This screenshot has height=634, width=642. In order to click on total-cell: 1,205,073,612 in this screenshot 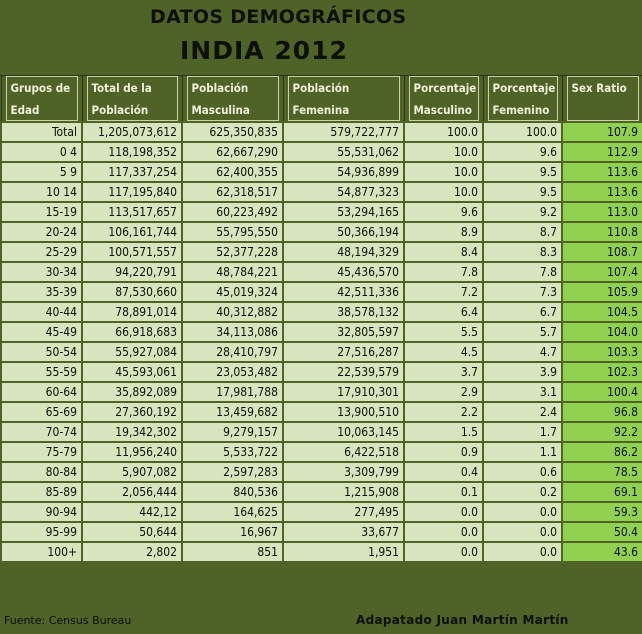, I will do `click(132, 132)`.